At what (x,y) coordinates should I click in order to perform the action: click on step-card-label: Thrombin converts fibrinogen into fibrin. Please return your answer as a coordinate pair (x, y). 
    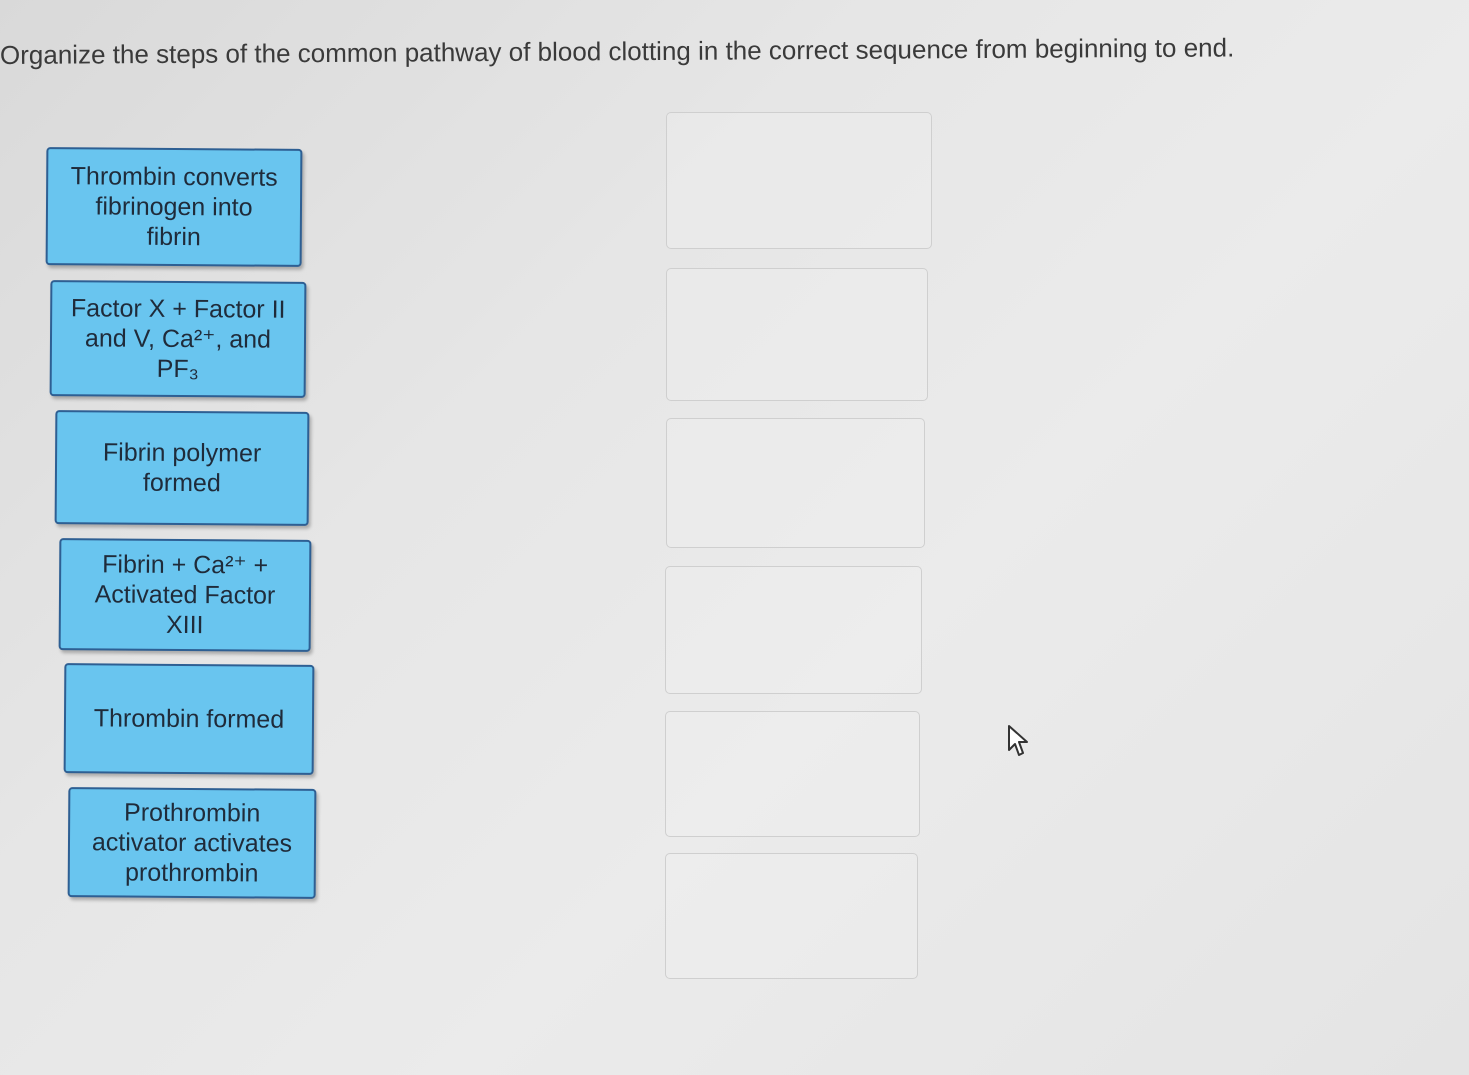
    Looking at the image, I should click on (174, 207).